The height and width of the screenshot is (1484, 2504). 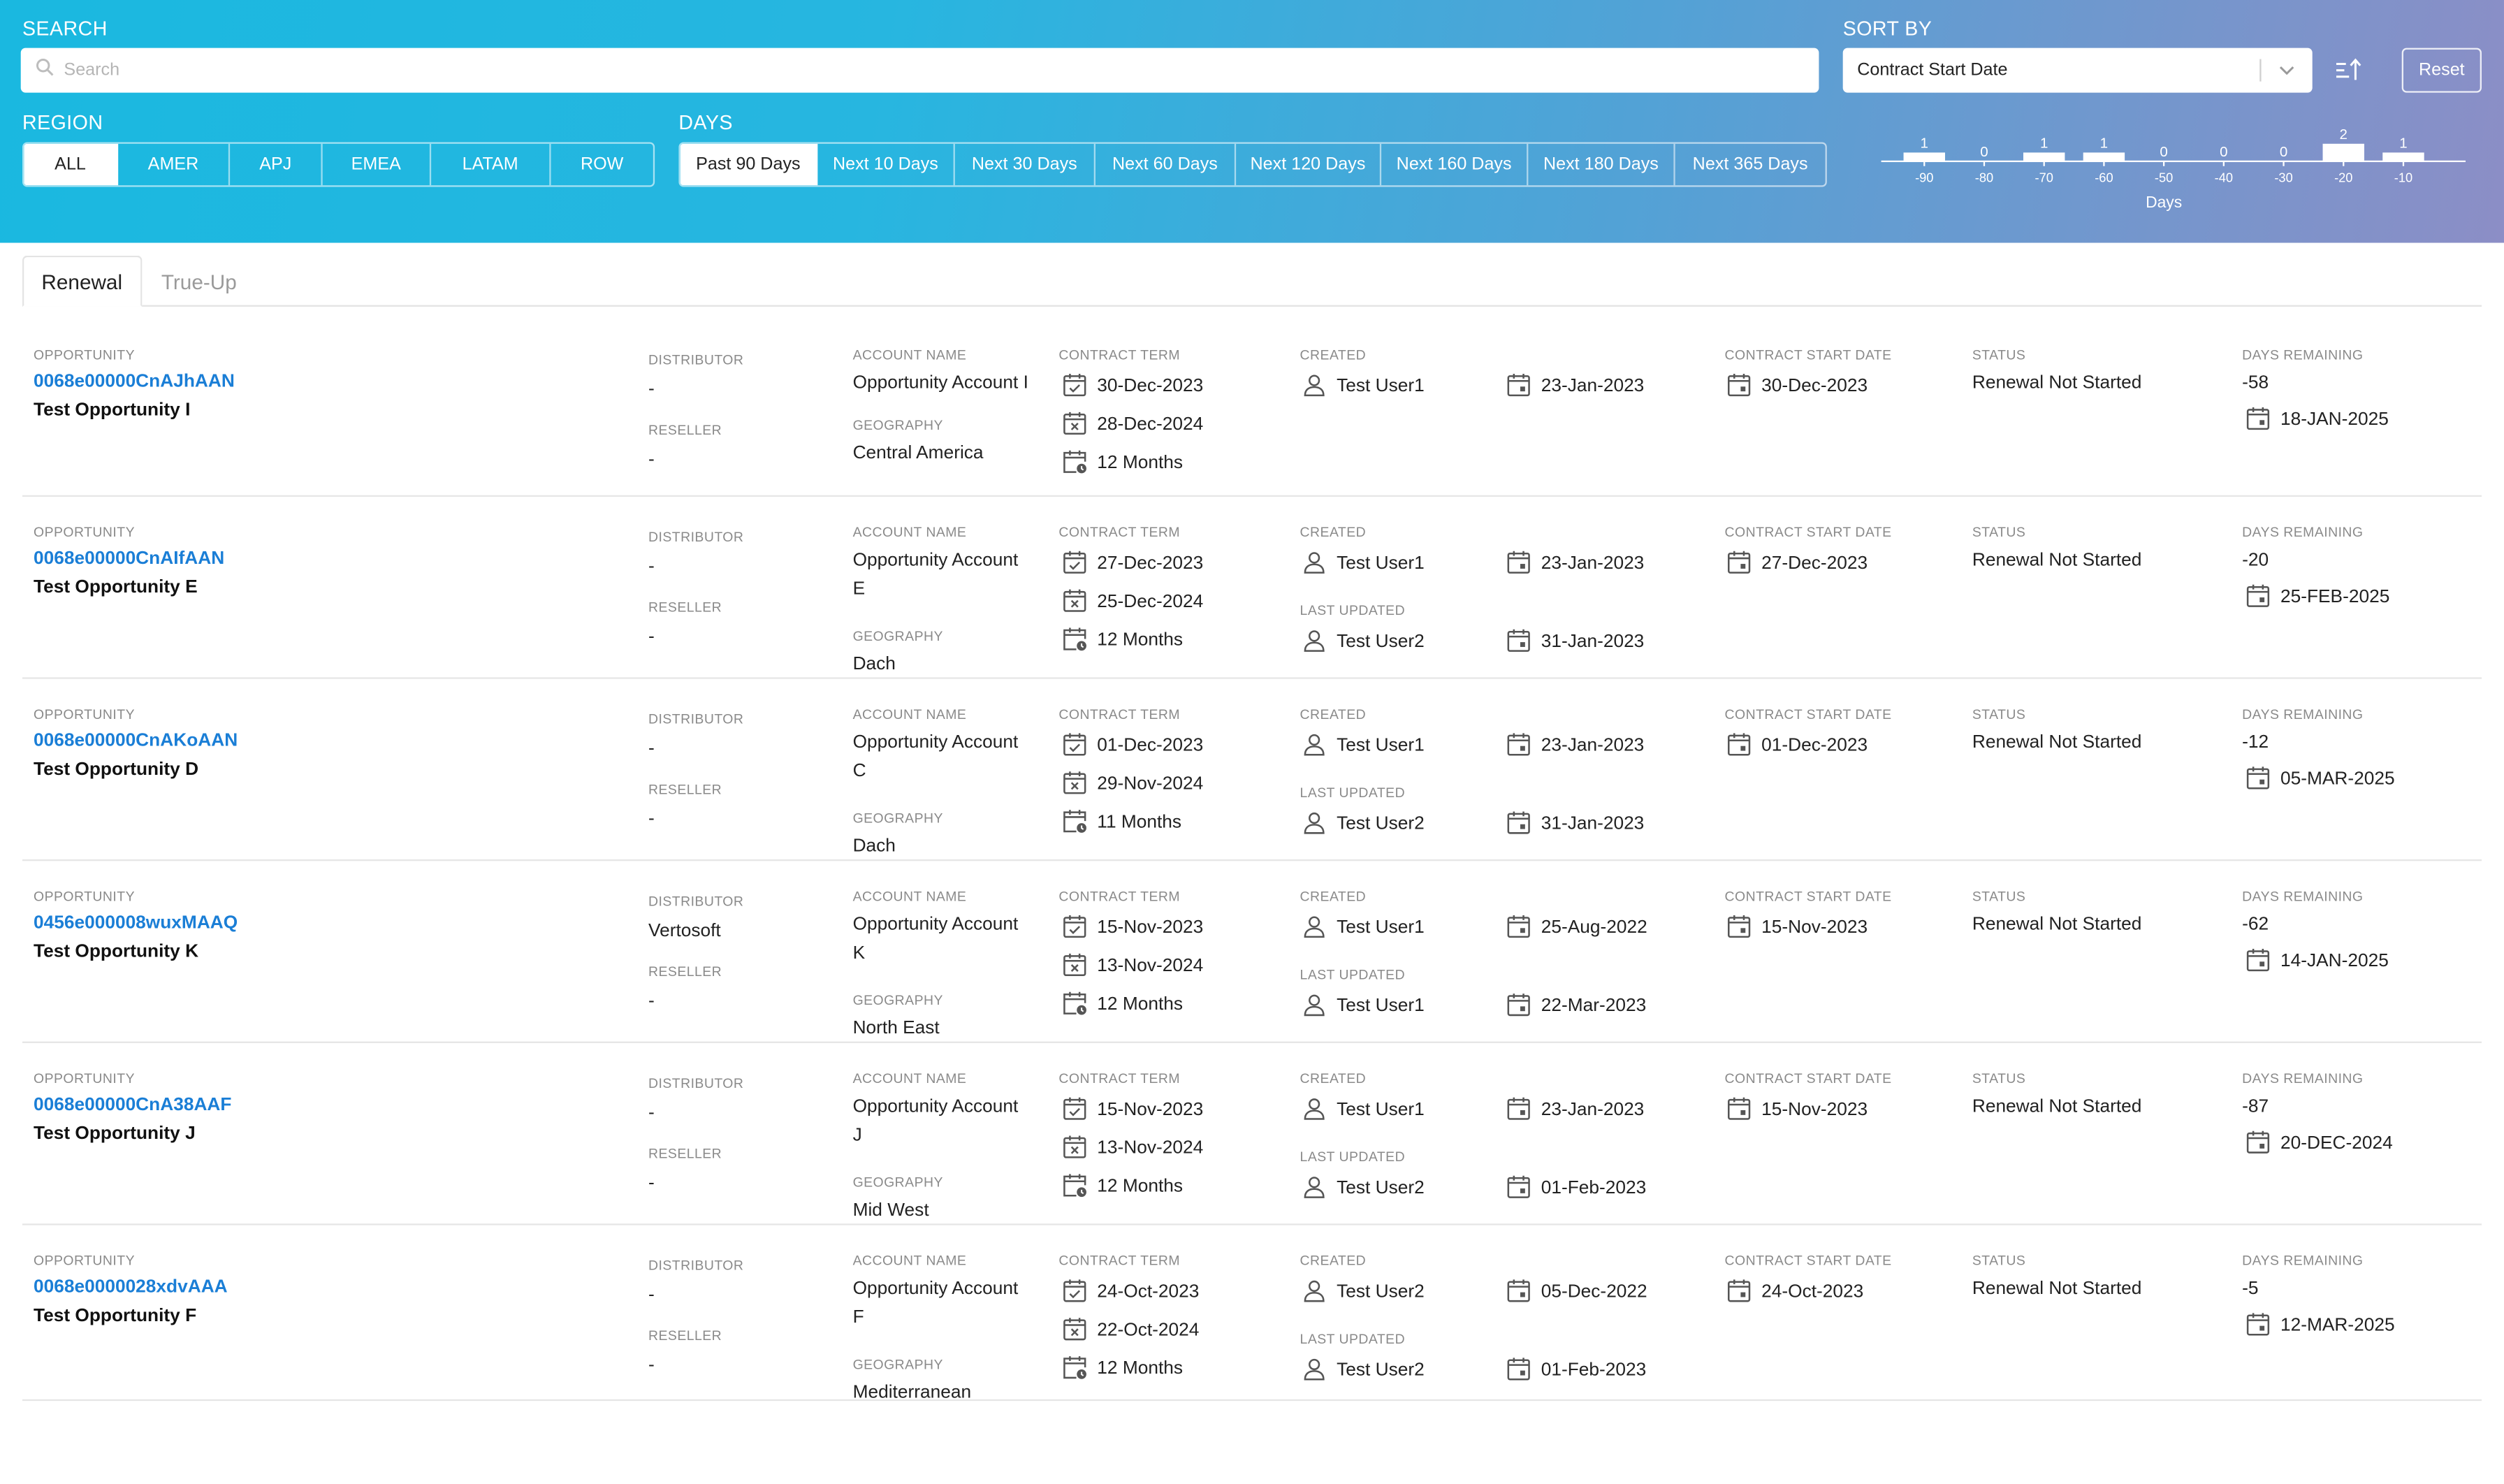 I want to click on geography-value: Mid West, so click(x=890, y=1211).